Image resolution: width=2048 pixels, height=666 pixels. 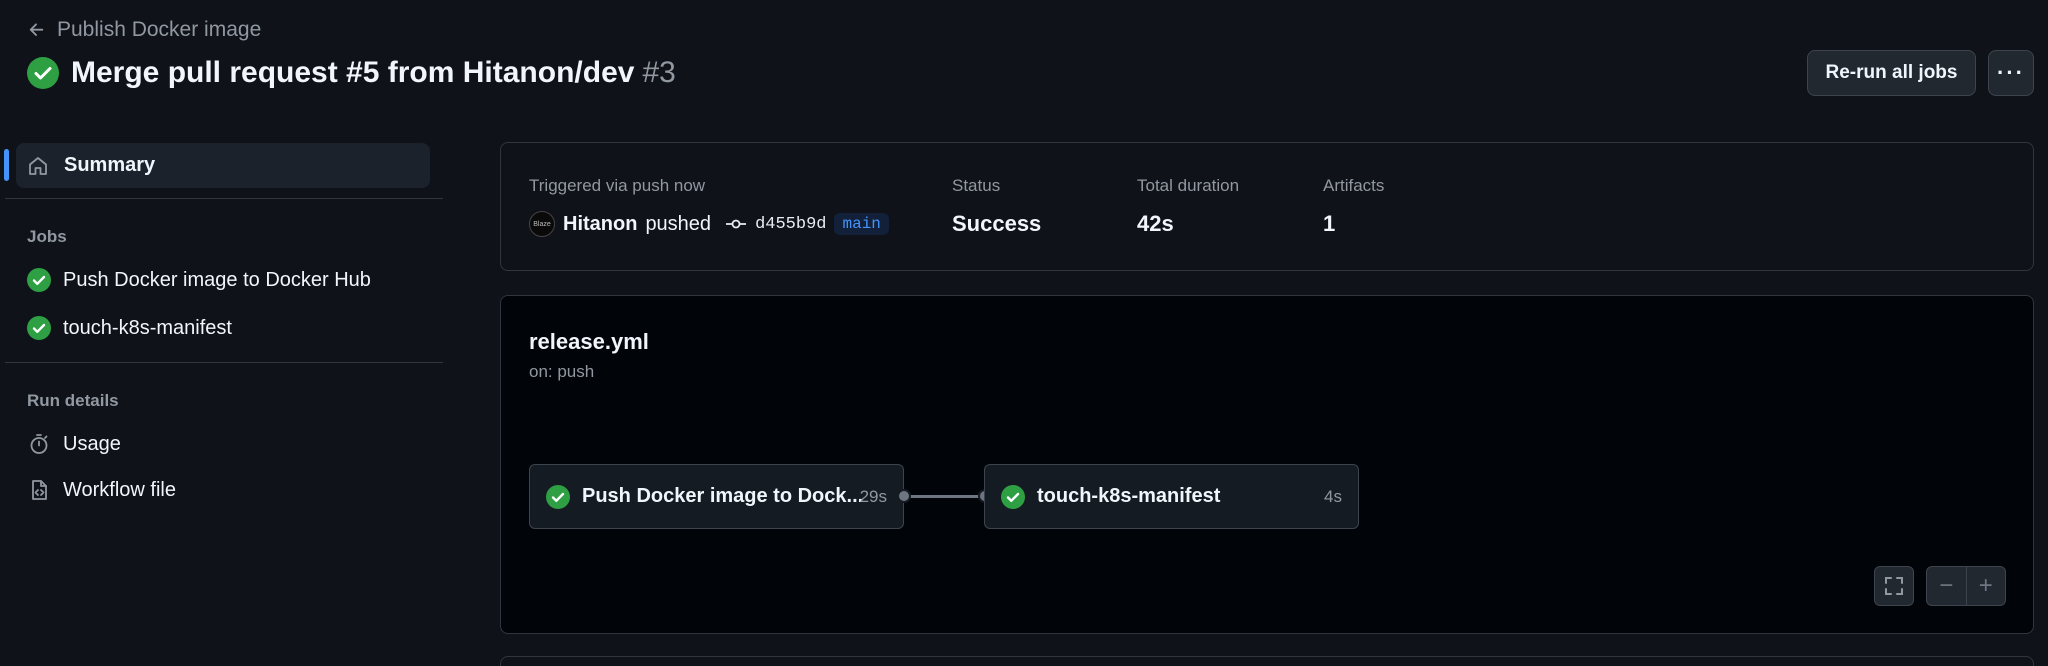 What do you see at coordinates (119, 489) in the screenshot?
I see `sidebar-item-label: Workflow file` at bounding box center [119, 489].